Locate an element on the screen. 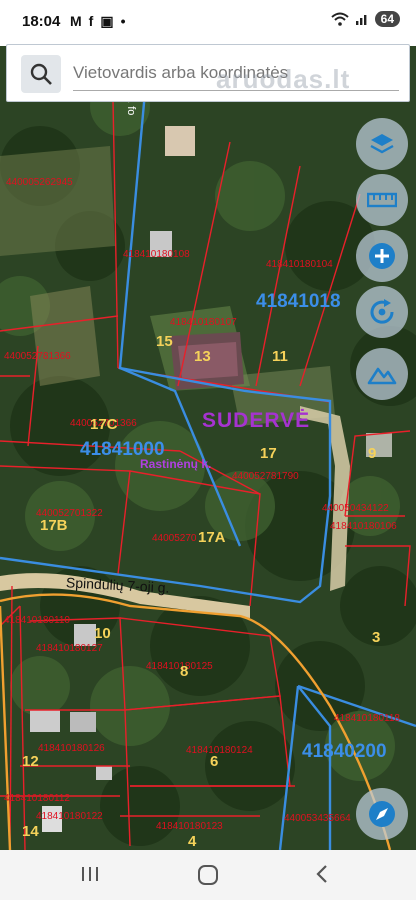  measure-button is located at coordinates (382, 200).